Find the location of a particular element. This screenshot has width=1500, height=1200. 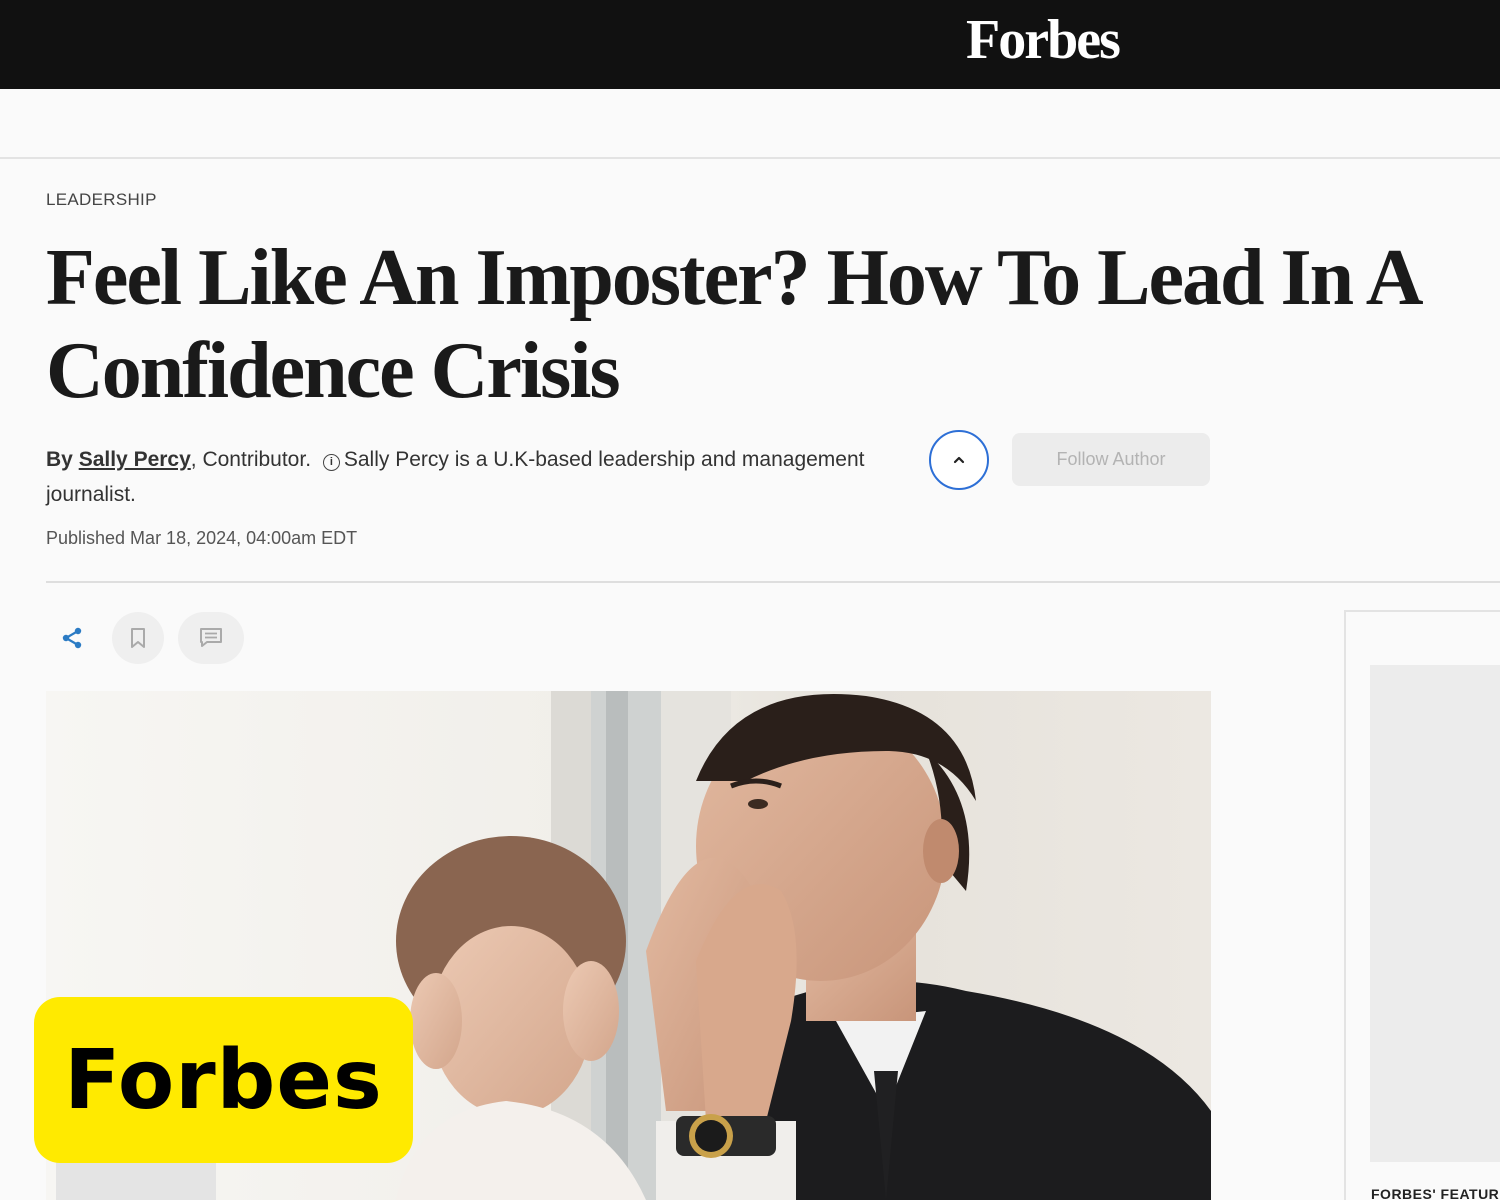

forbes-logo: Forbes is located at coordinates (1043, 40).